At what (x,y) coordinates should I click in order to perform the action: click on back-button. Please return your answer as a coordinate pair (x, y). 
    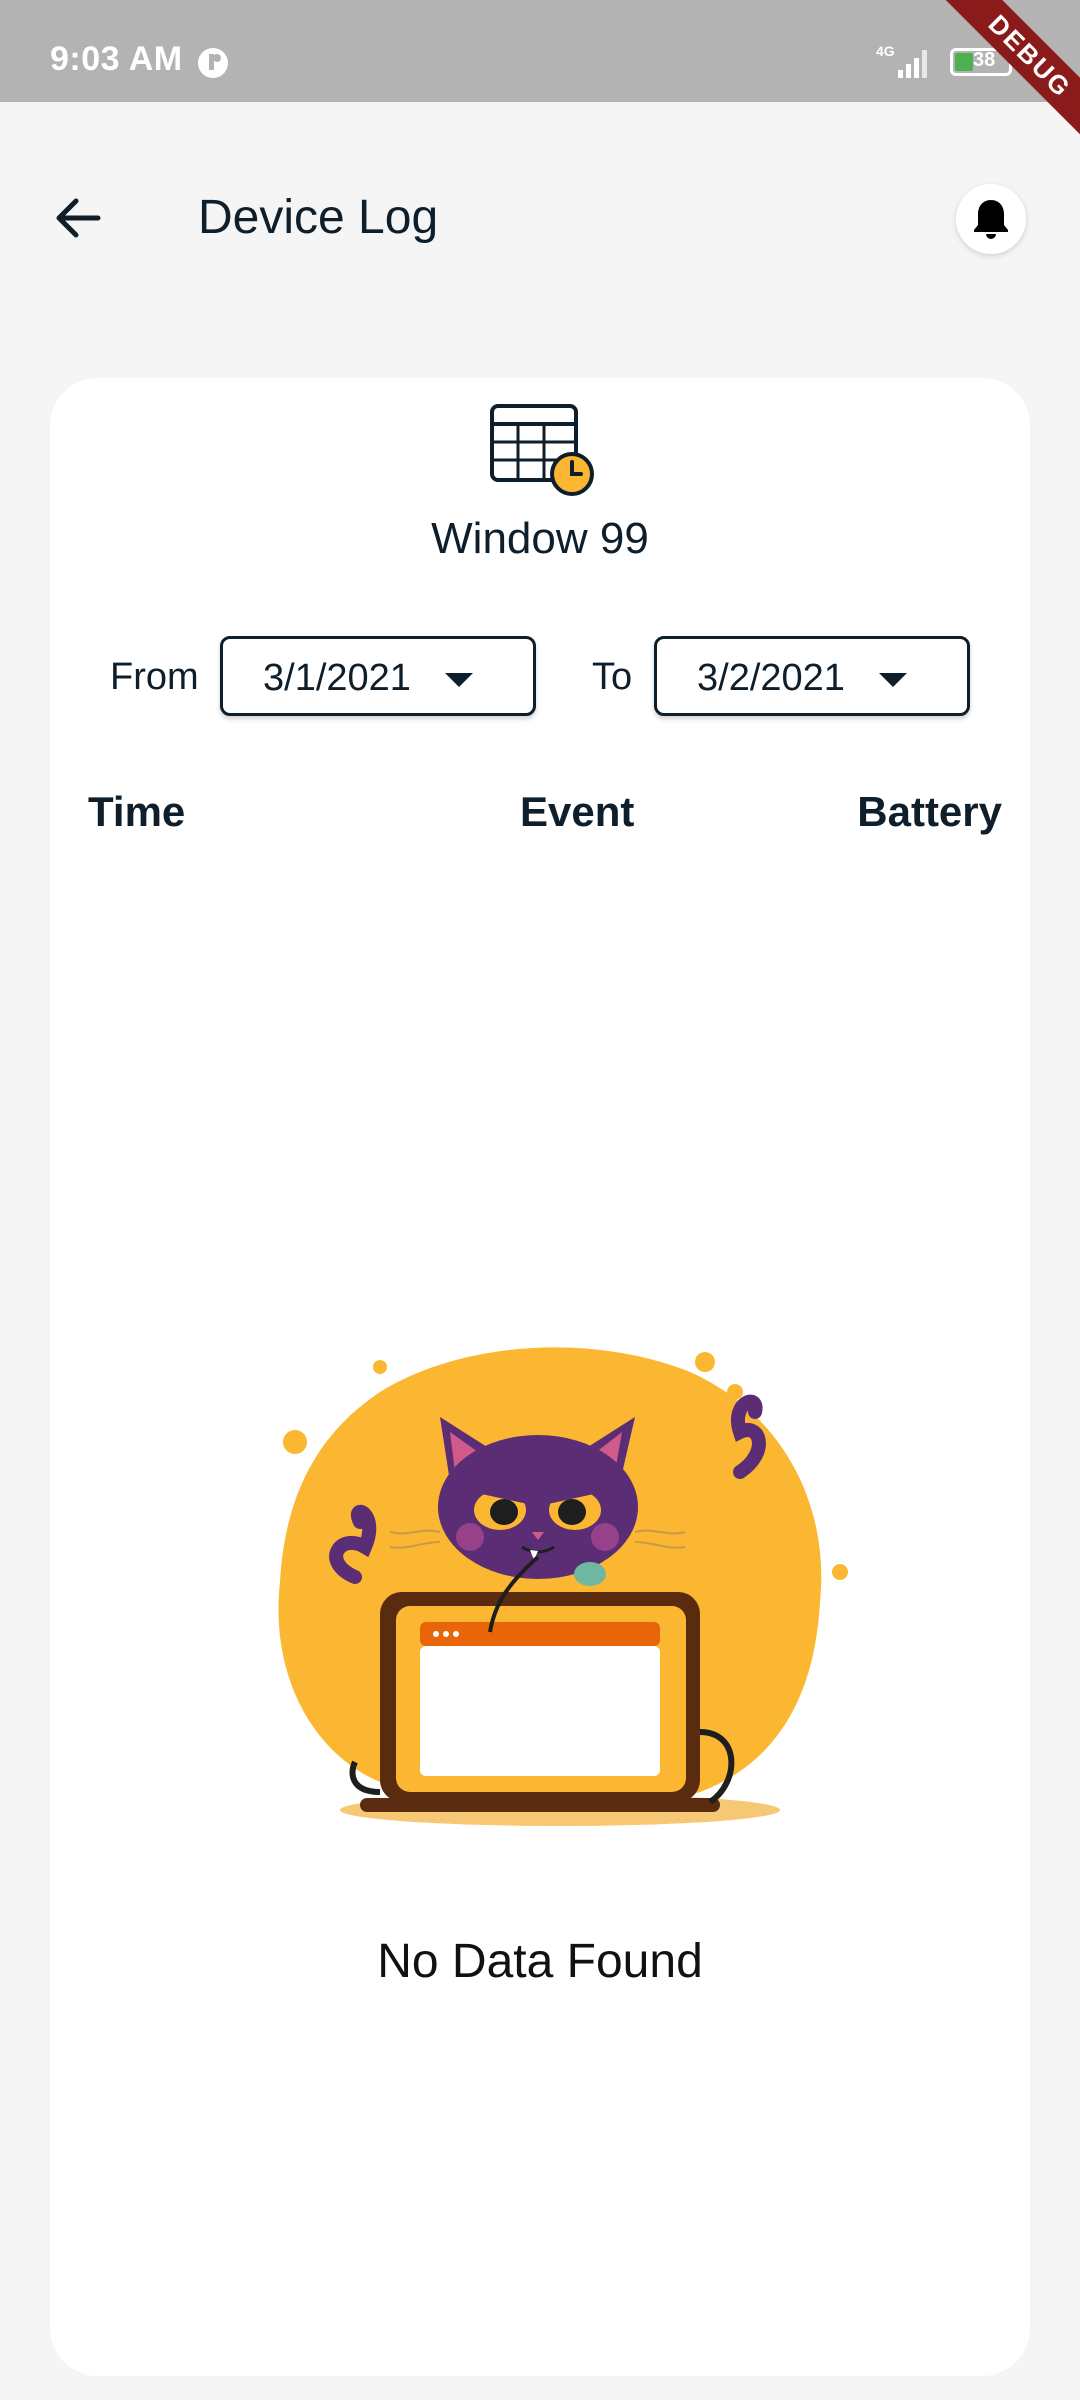
    Looking at the image, I should click on (78, 218).